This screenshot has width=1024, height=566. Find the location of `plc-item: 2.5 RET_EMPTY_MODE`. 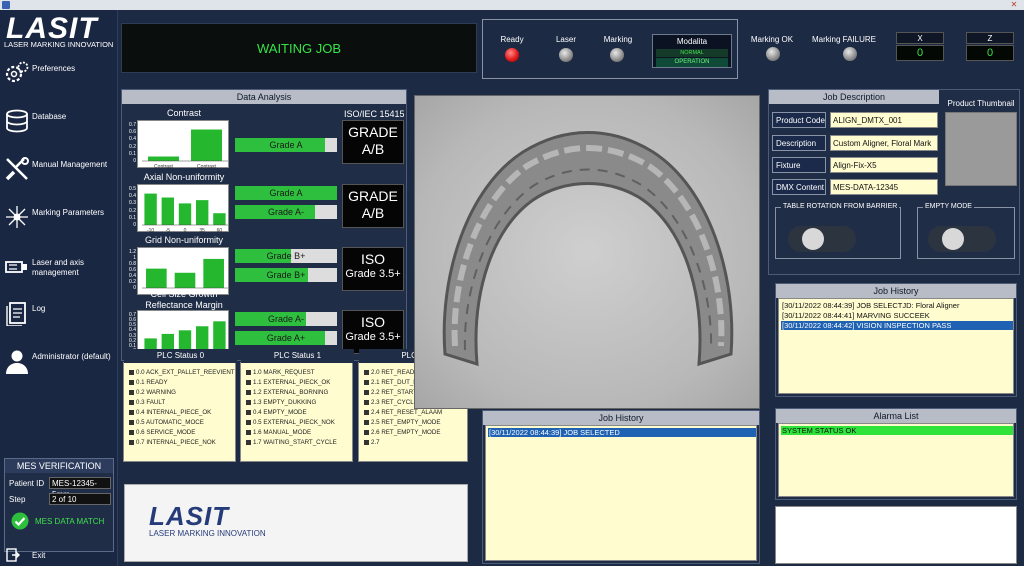

plc-item: 2.5 RET_EMPTY_MODE is located at coordinates (402, 422).